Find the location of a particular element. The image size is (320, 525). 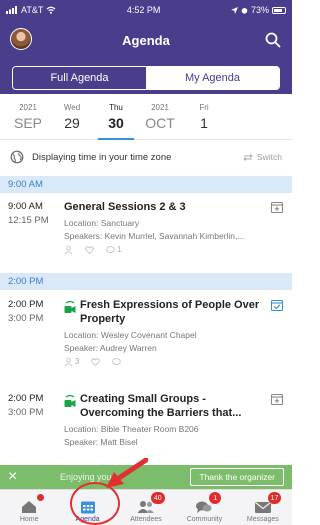

session-times: 9:00 AM 12:15 PM is located at coordinates (31, 214).